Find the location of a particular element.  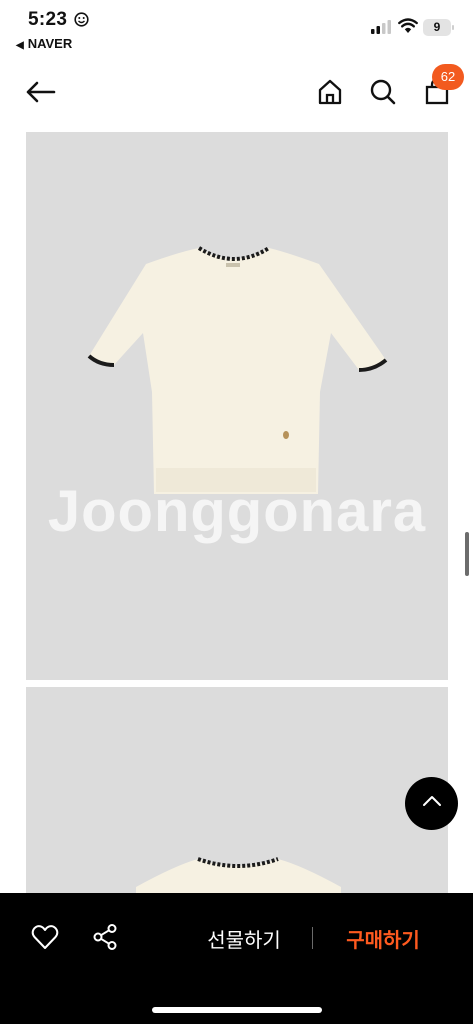

share-icon is located at coordinates (105, 939).